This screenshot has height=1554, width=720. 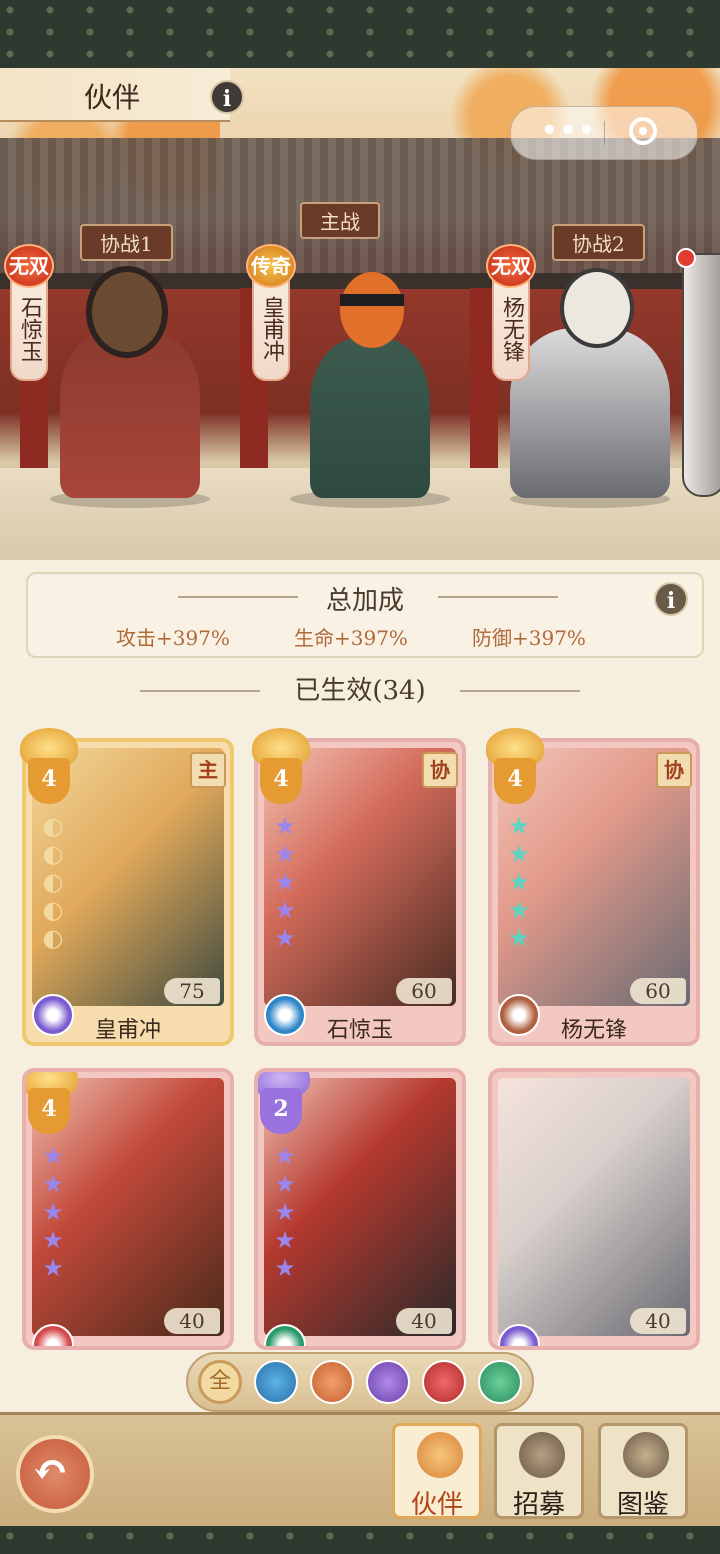 What do you see at coordinates (127, 1030) in the screenshot?
I see `partner-name: 皇甫冲` at bounding box center [127, 1030].